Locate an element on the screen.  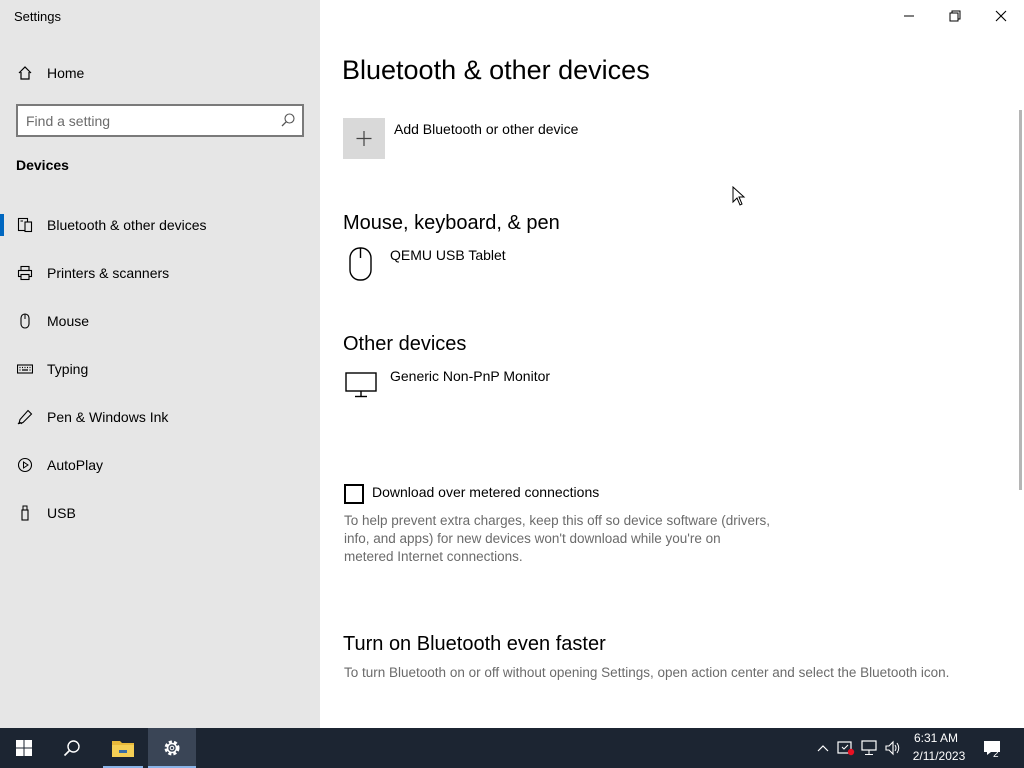
section-label: Devices is located at coordinates (42, 165).